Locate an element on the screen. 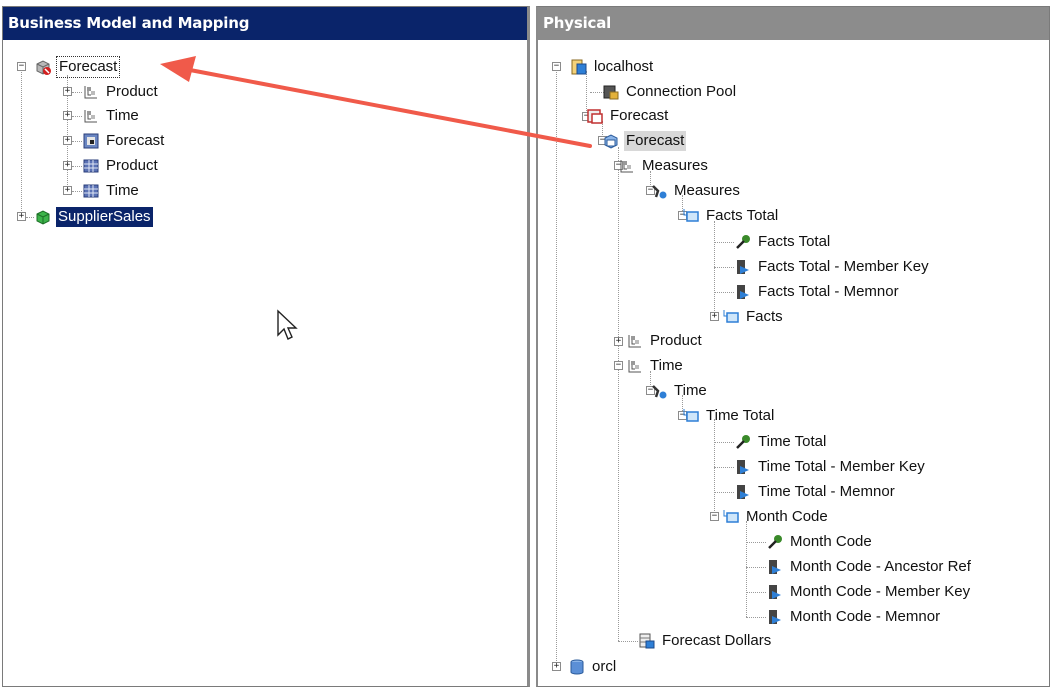 This screenshot has width=1050, height=687. business-model-panel-title: Business Model and Mapping is located at coordinates (265, 23).